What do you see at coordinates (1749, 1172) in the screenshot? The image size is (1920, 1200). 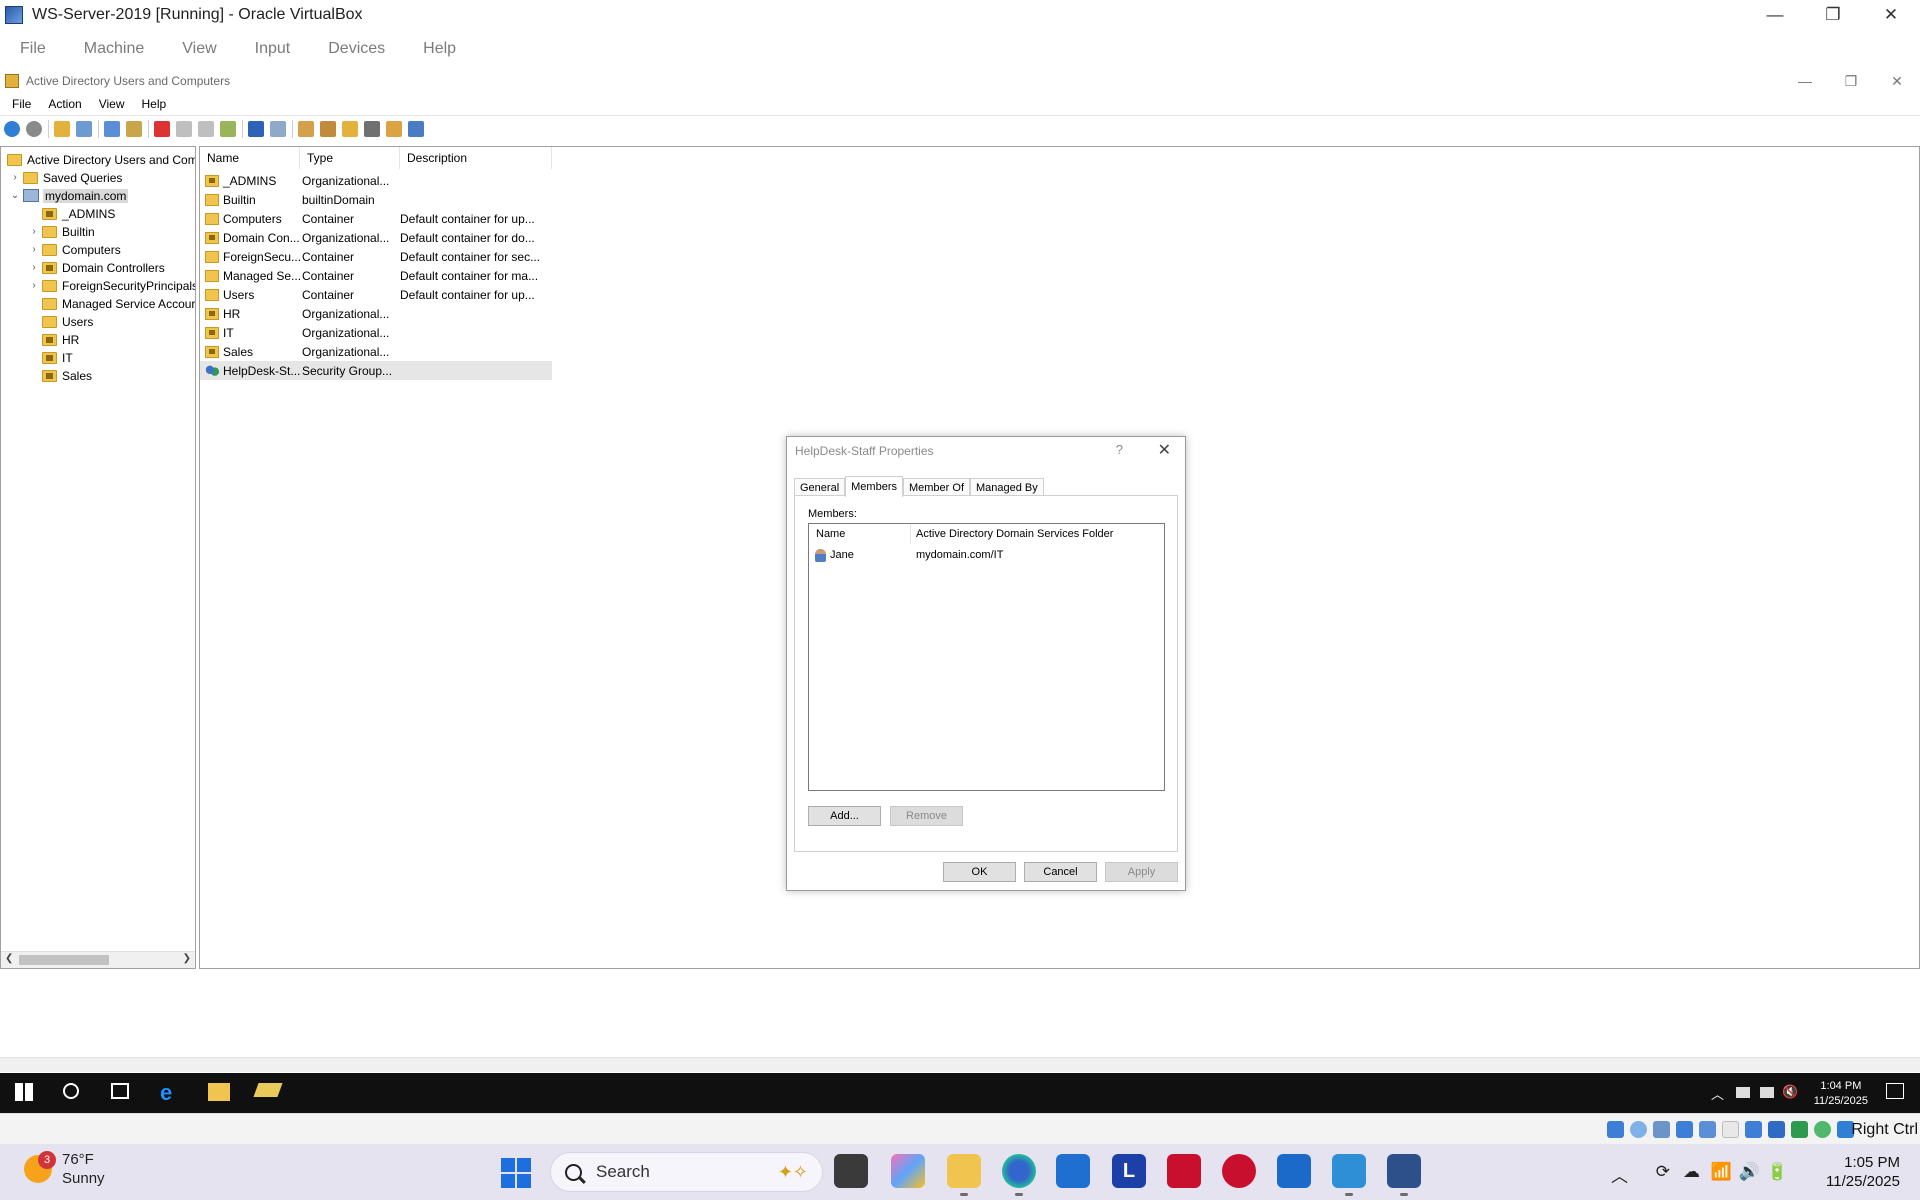 I see `volume-icon: 🔊` at bounding box center [1749, 1172].